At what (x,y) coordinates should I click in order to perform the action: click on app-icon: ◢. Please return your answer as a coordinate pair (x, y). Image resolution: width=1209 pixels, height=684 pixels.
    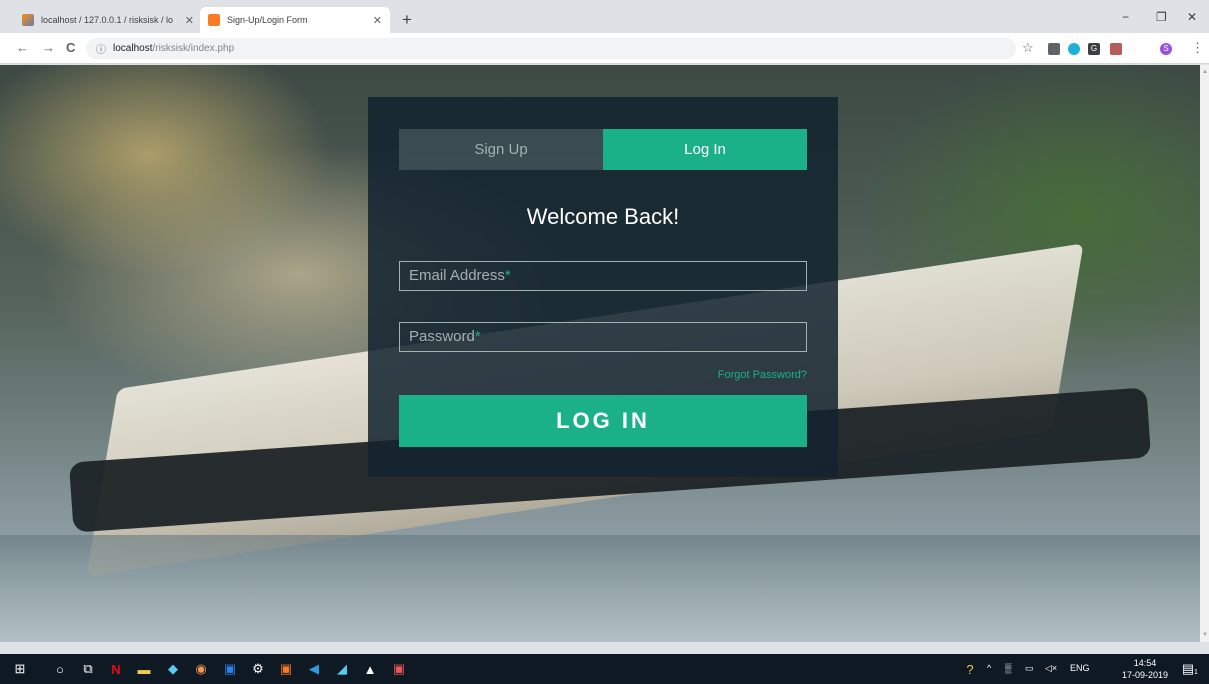
    Looking at the image, I should click on (342, 669).